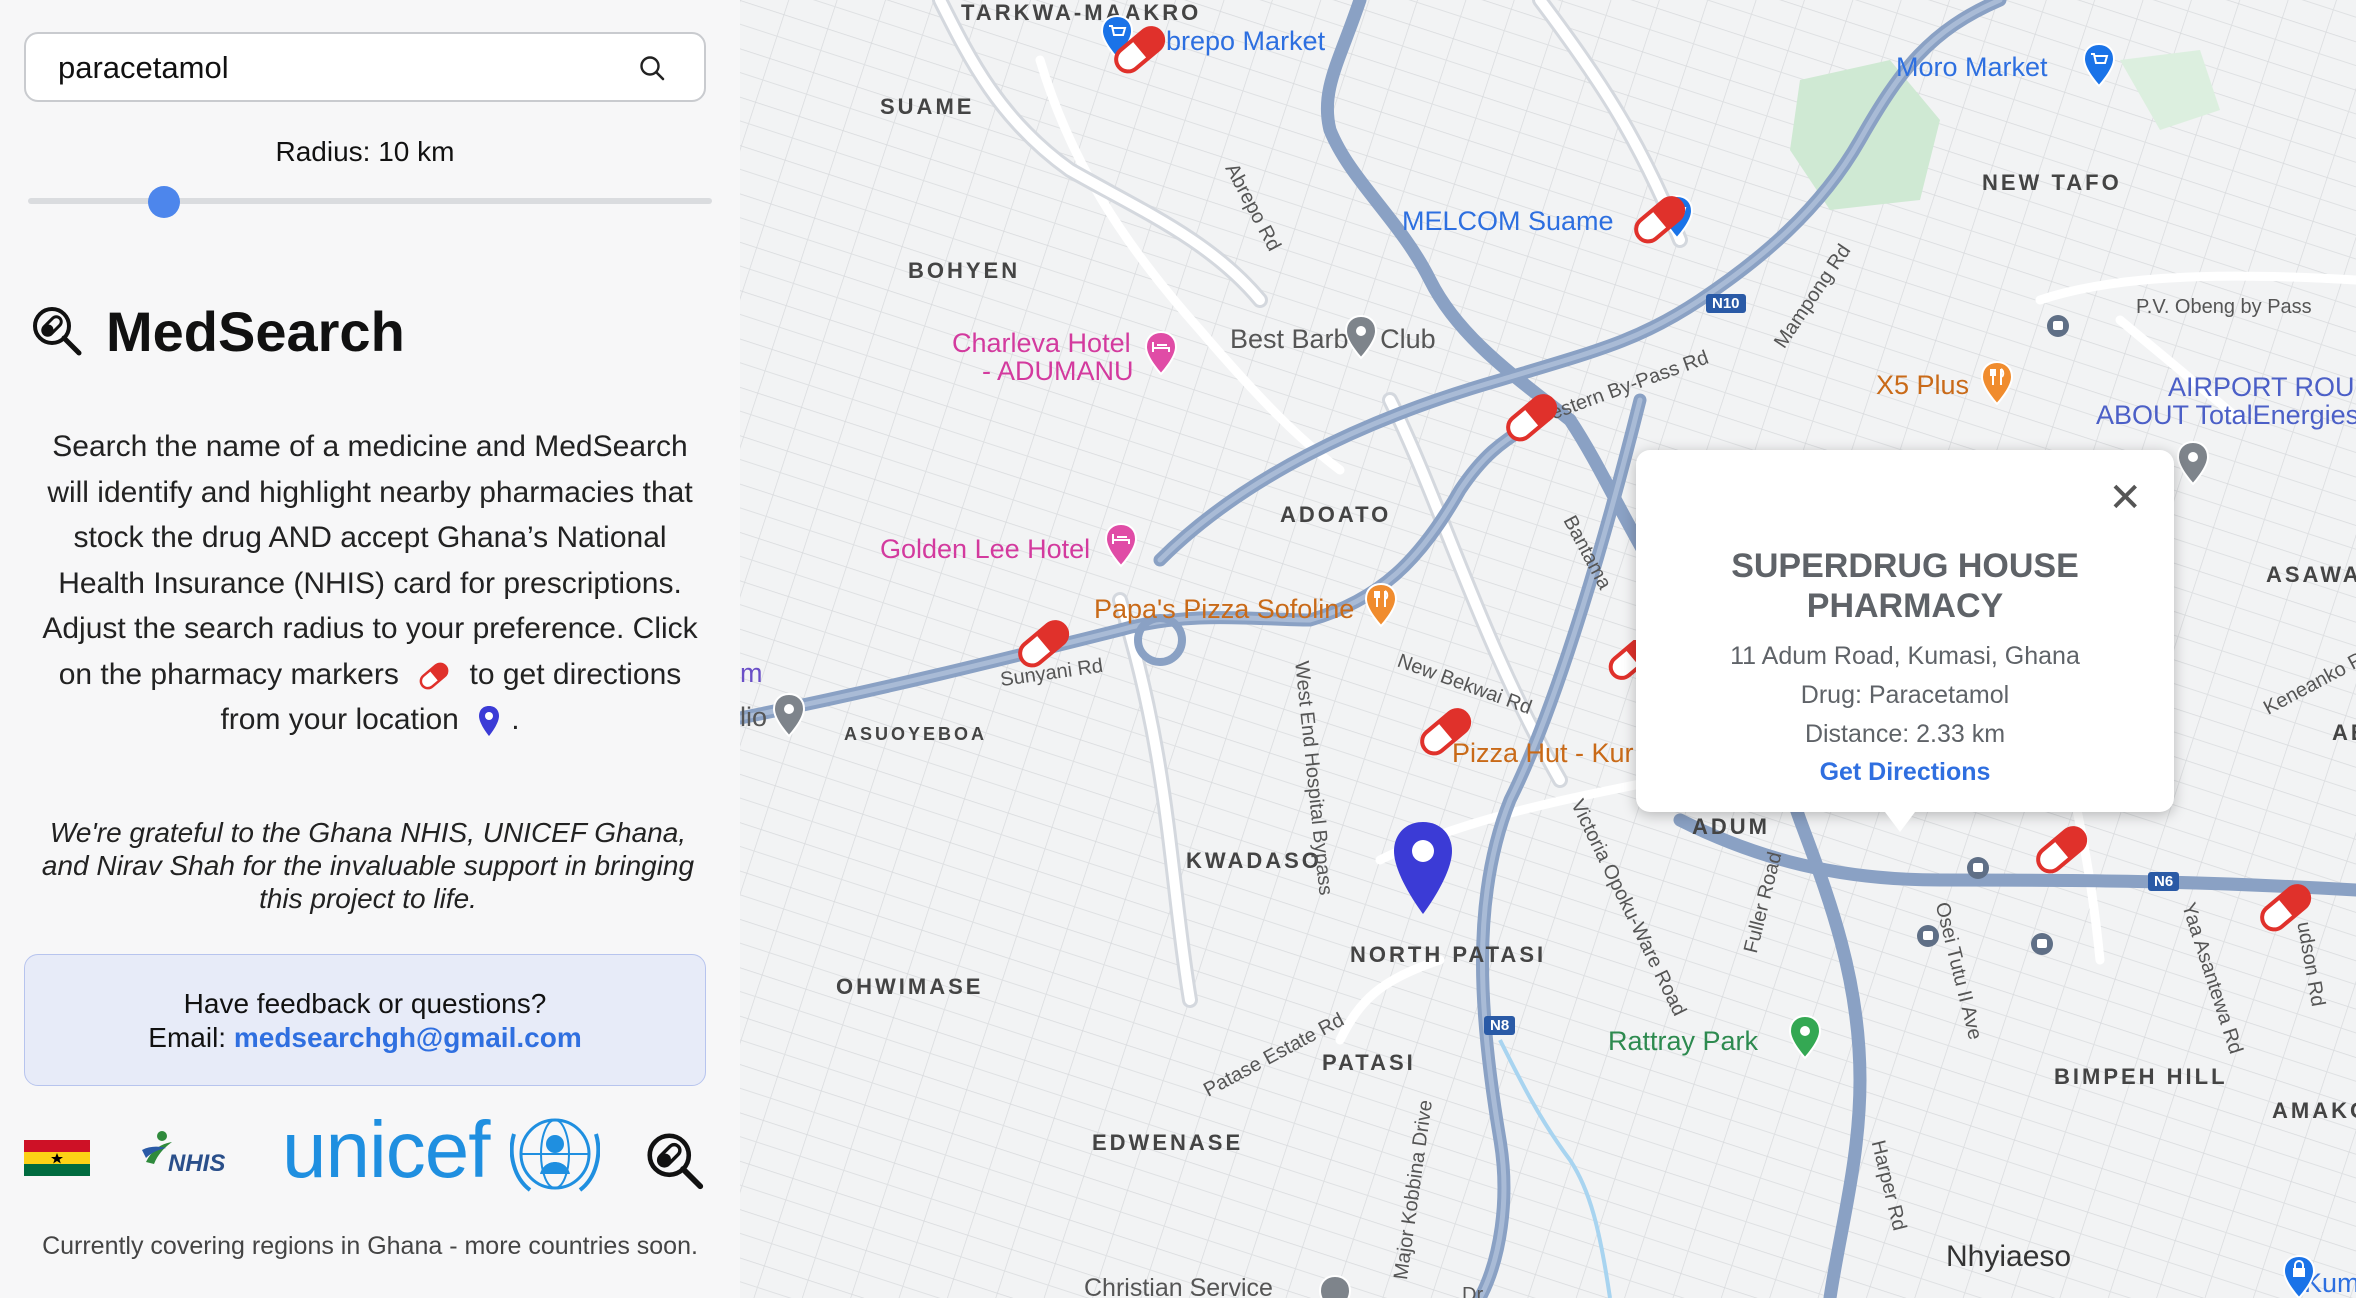  Describe the element at coordinates (754, 717) in the screenshot. I see `poi-label: lio` at that location.